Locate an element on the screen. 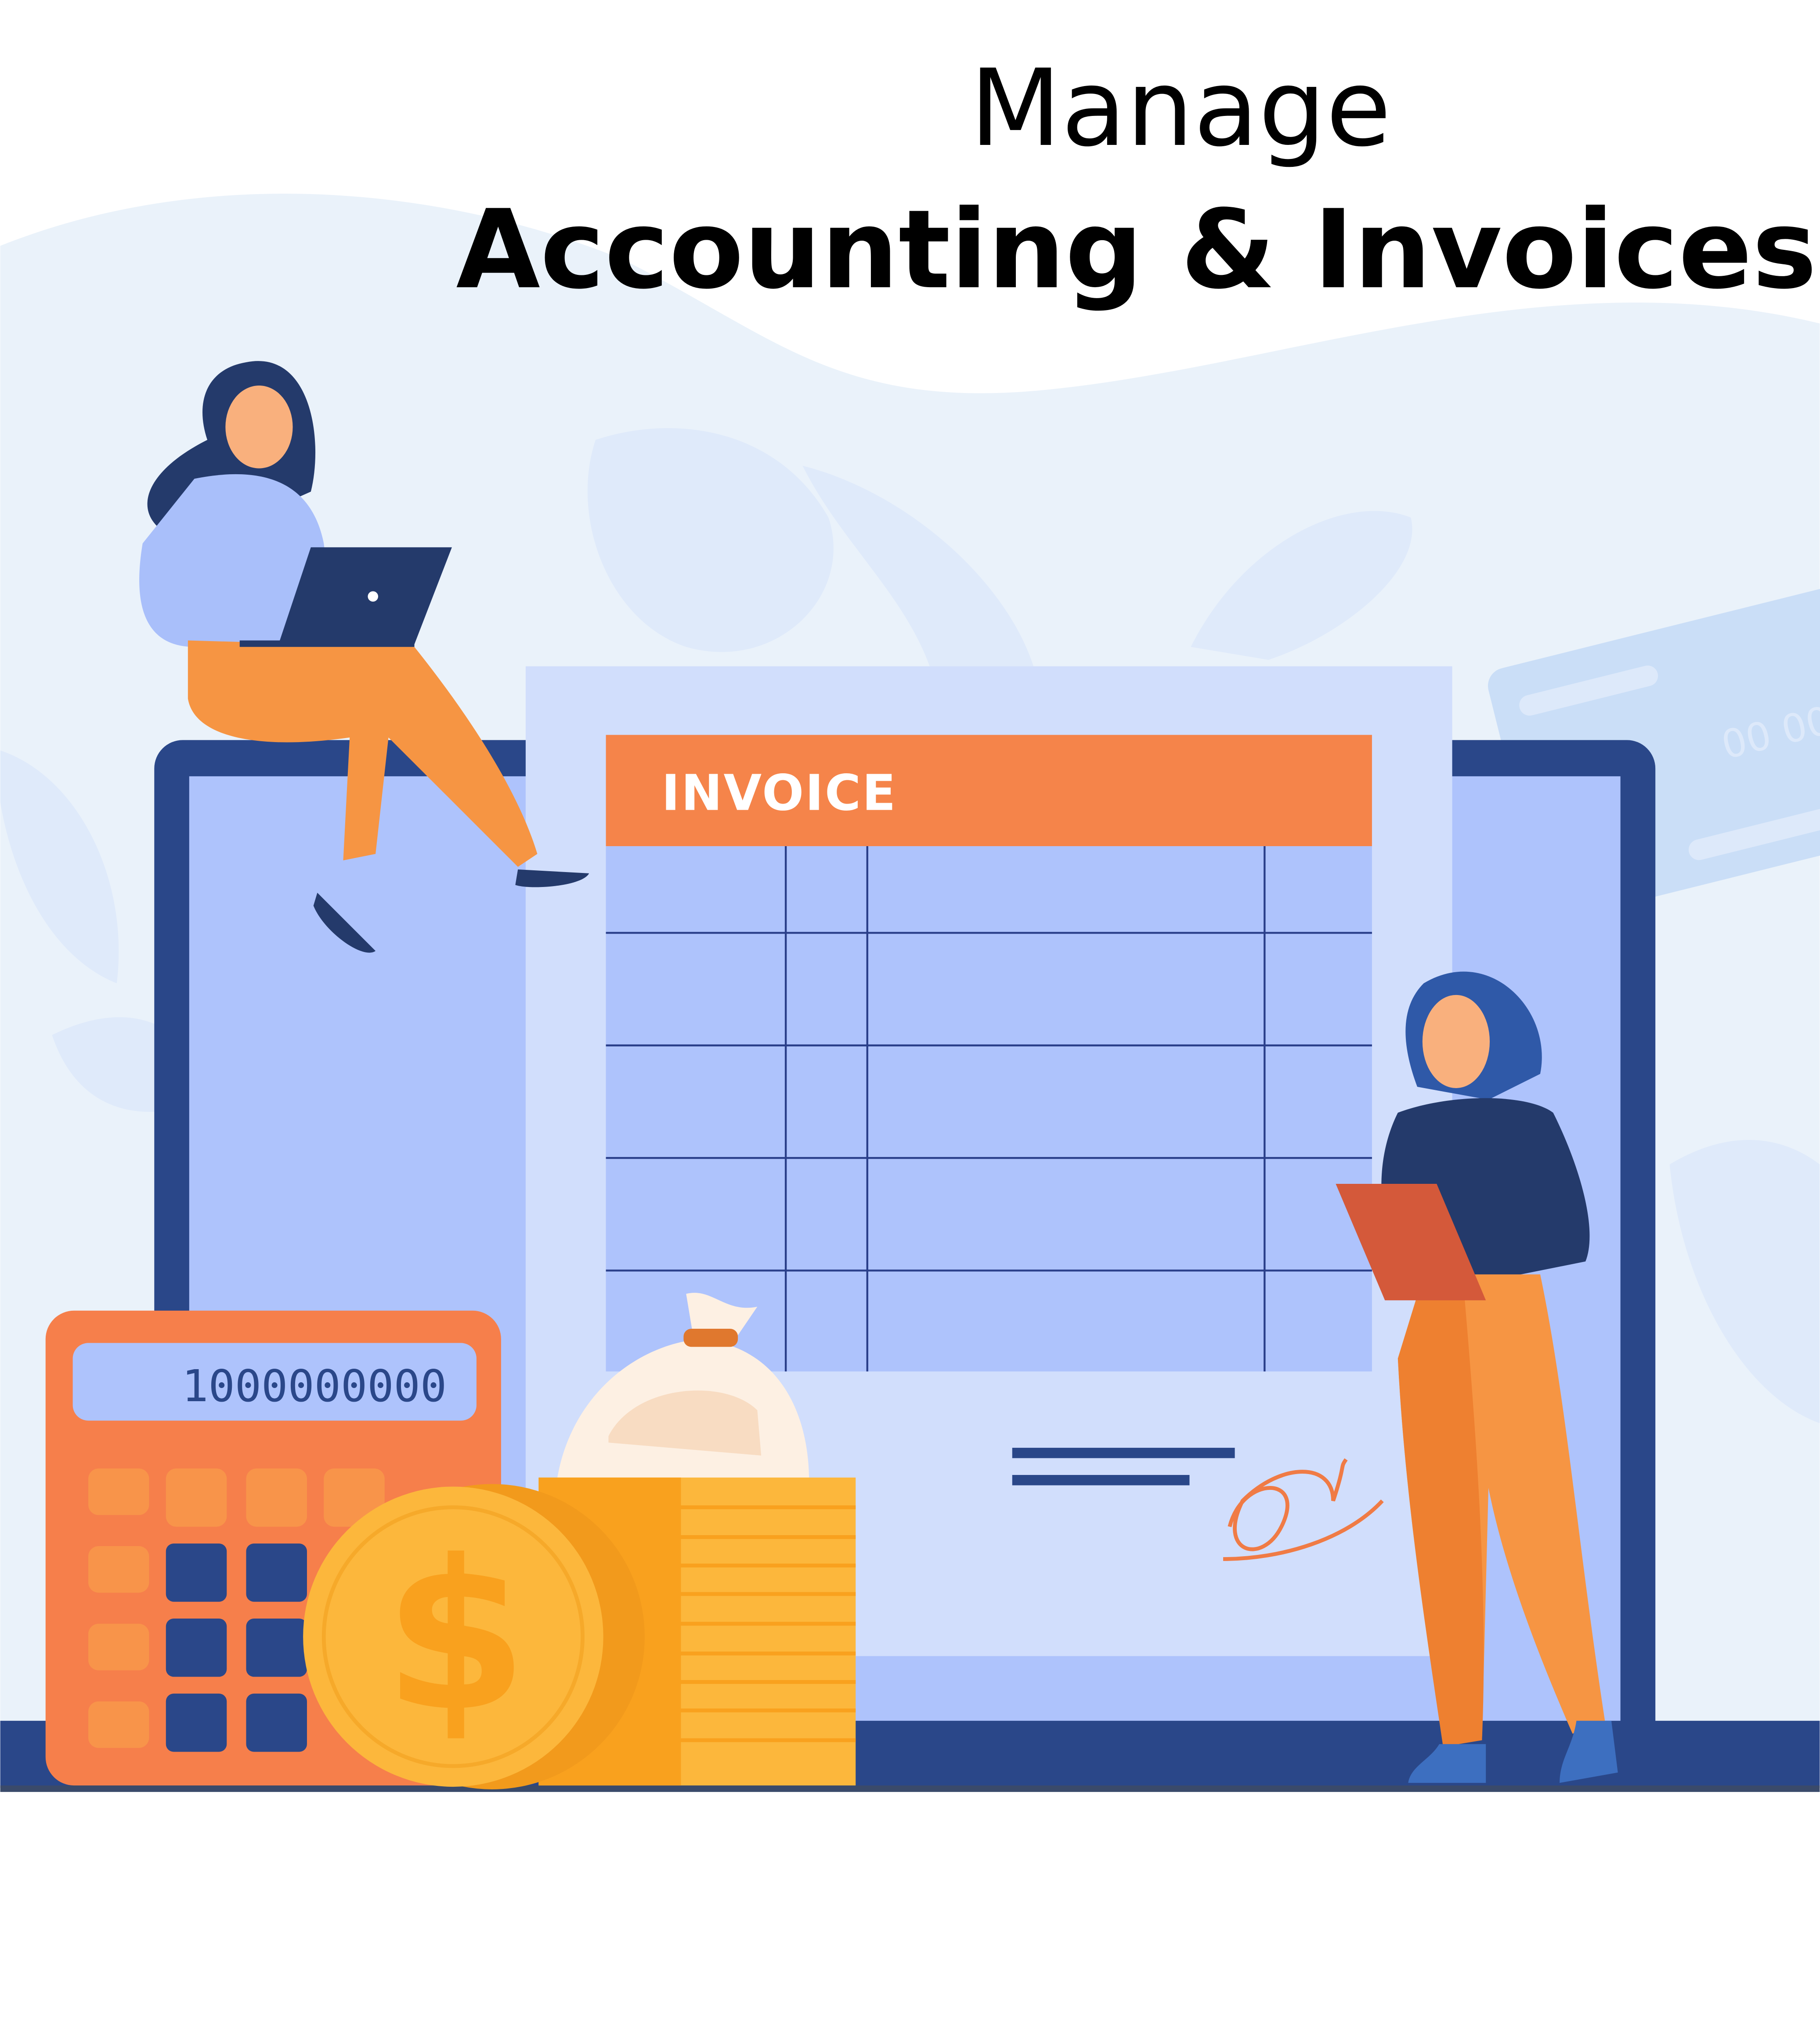  heading-line2: Accounting & Invoices is located at coordinates (1136, 250).